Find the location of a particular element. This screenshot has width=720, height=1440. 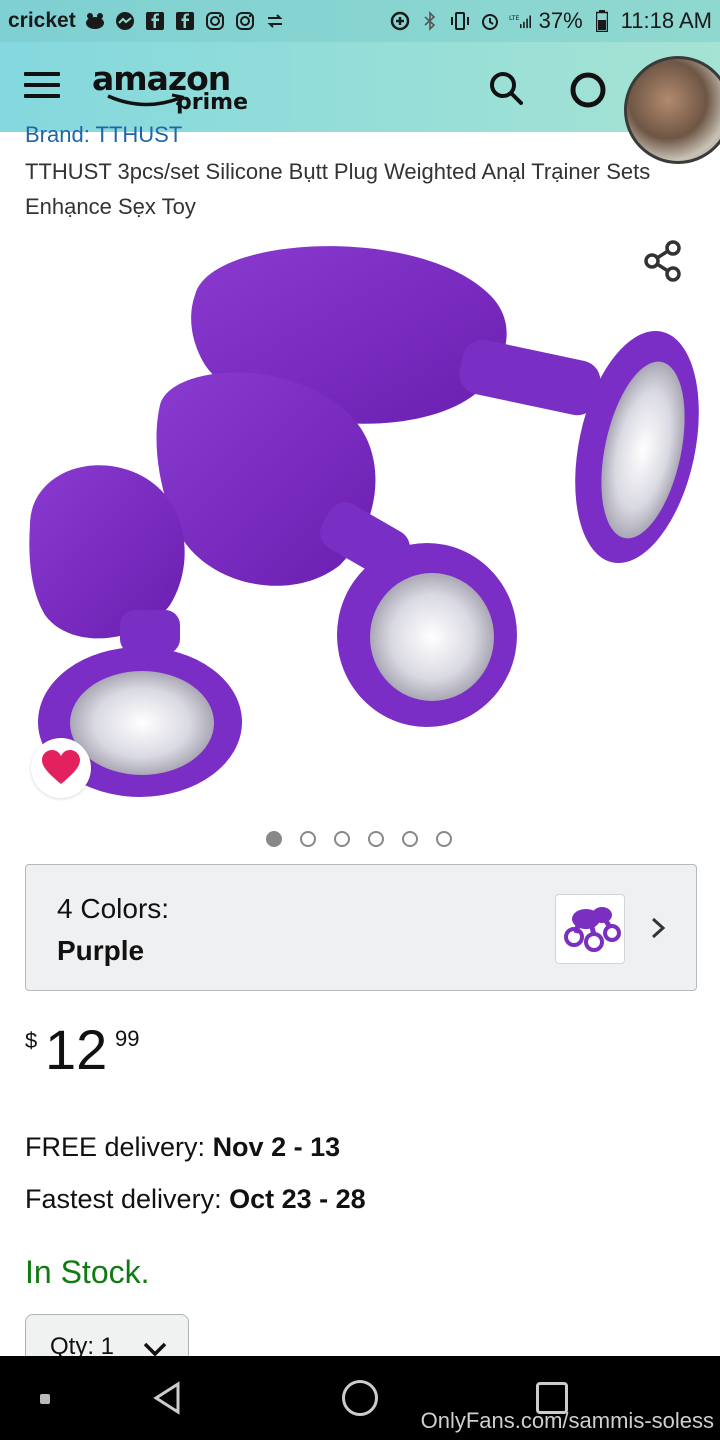

recent-apps-dot-icon is located at coordinates (45, 1399).